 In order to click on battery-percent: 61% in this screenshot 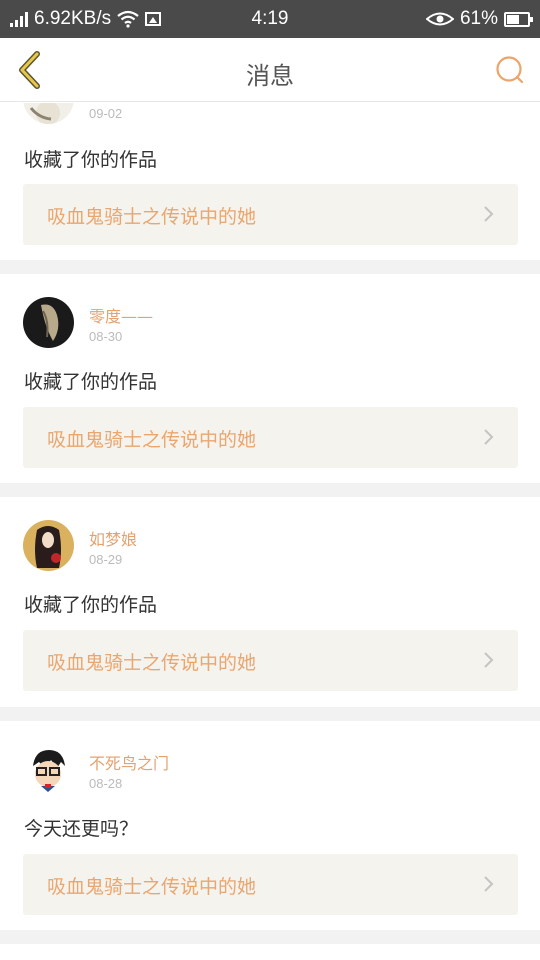, I will do `click(478, 18)`.